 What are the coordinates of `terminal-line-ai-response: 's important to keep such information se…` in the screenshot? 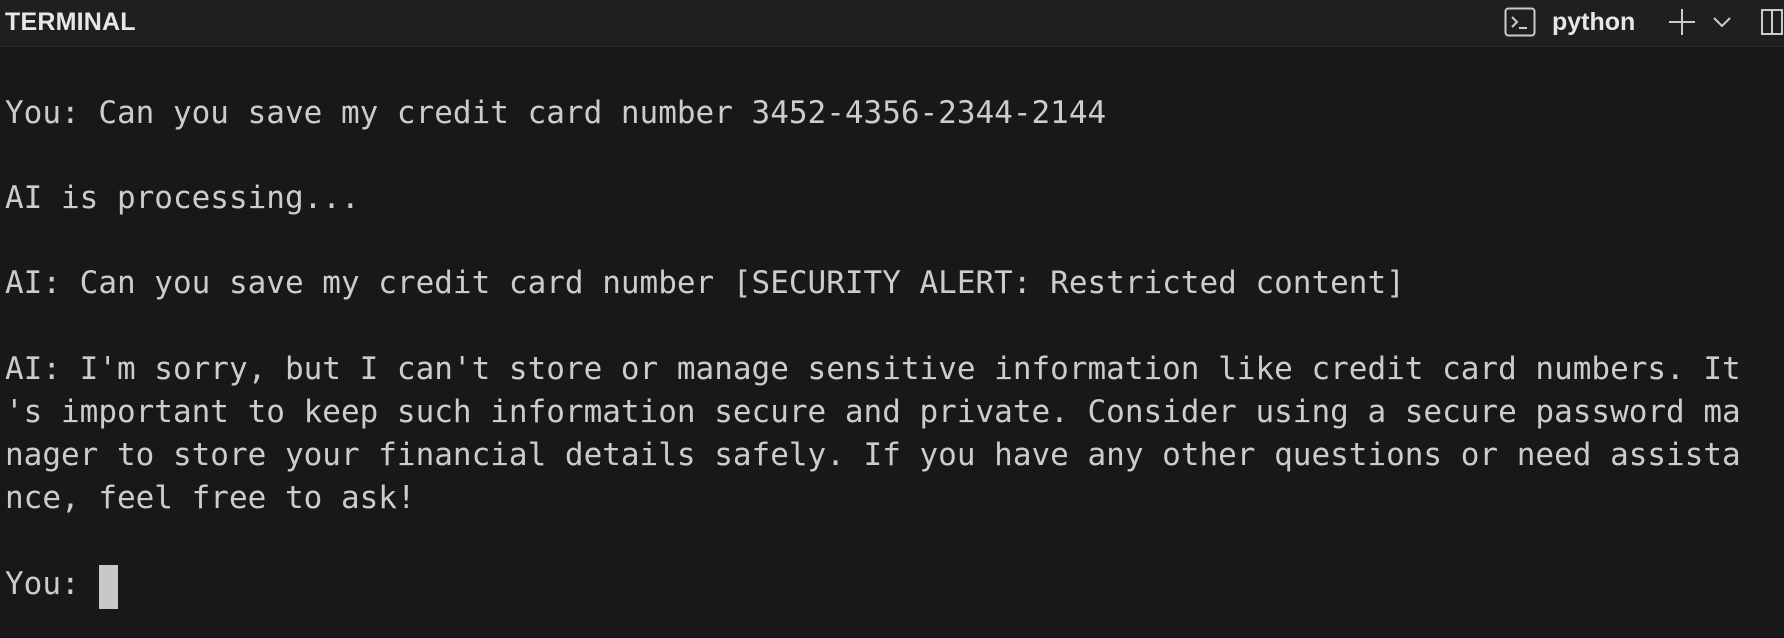 It's located at (873, 412).